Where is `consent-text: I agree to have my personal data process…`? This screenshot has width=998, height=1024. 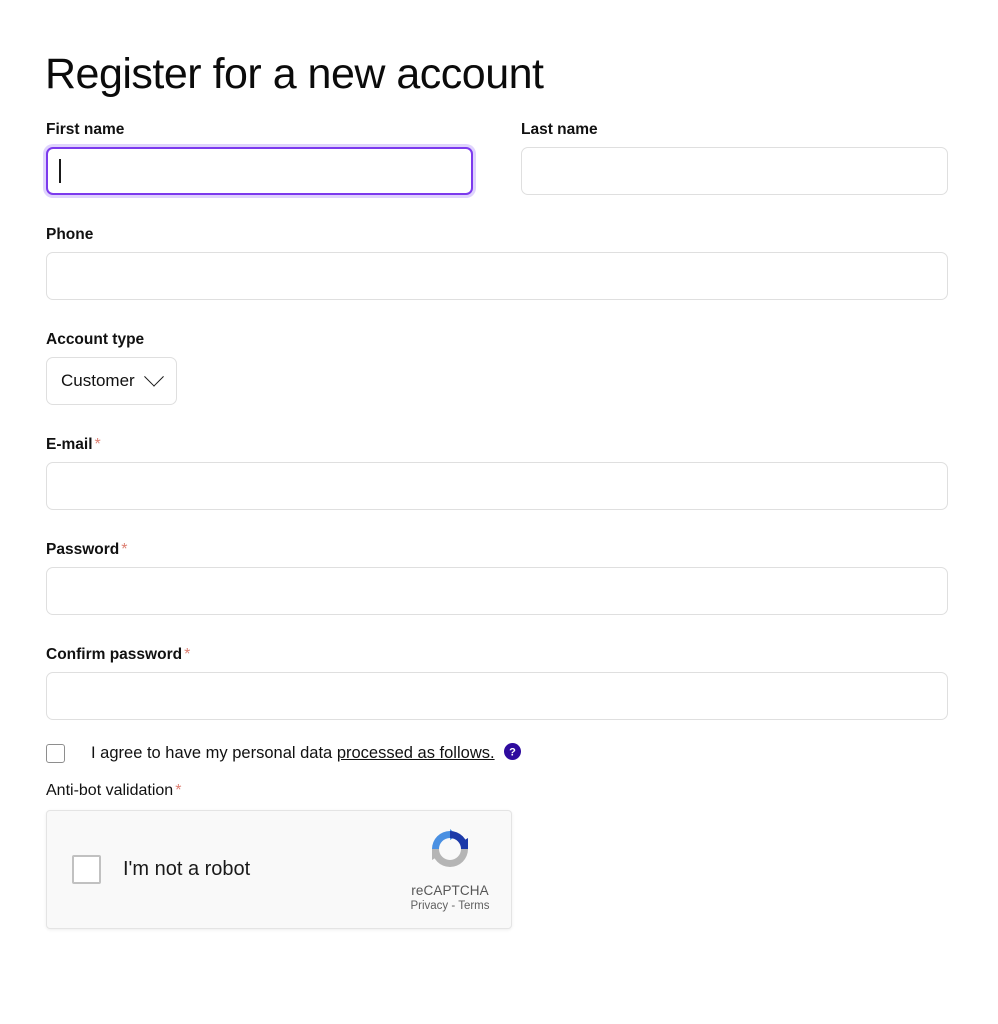
consent-text: I agree to have my personal data process… is located at coordinates (306, 753).